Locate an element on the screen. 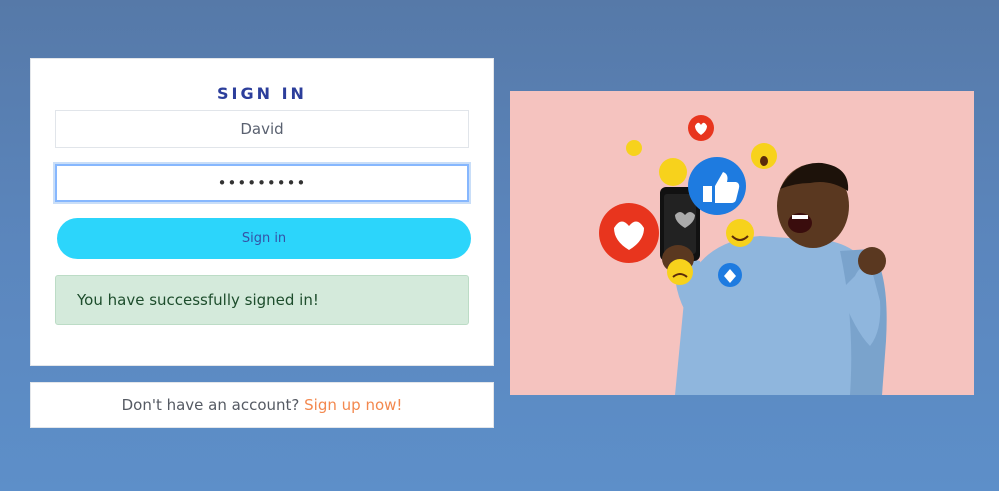 This screenshot has height=491, width=999. password-input is located at coordinates (262, 183).